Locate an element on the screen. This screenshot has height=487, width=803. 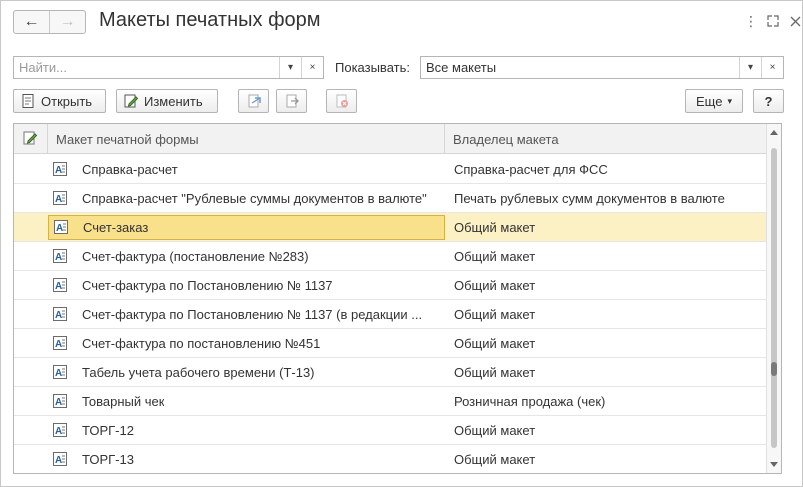
navigation-buttons: ← → is located at coordinates (49, 22).